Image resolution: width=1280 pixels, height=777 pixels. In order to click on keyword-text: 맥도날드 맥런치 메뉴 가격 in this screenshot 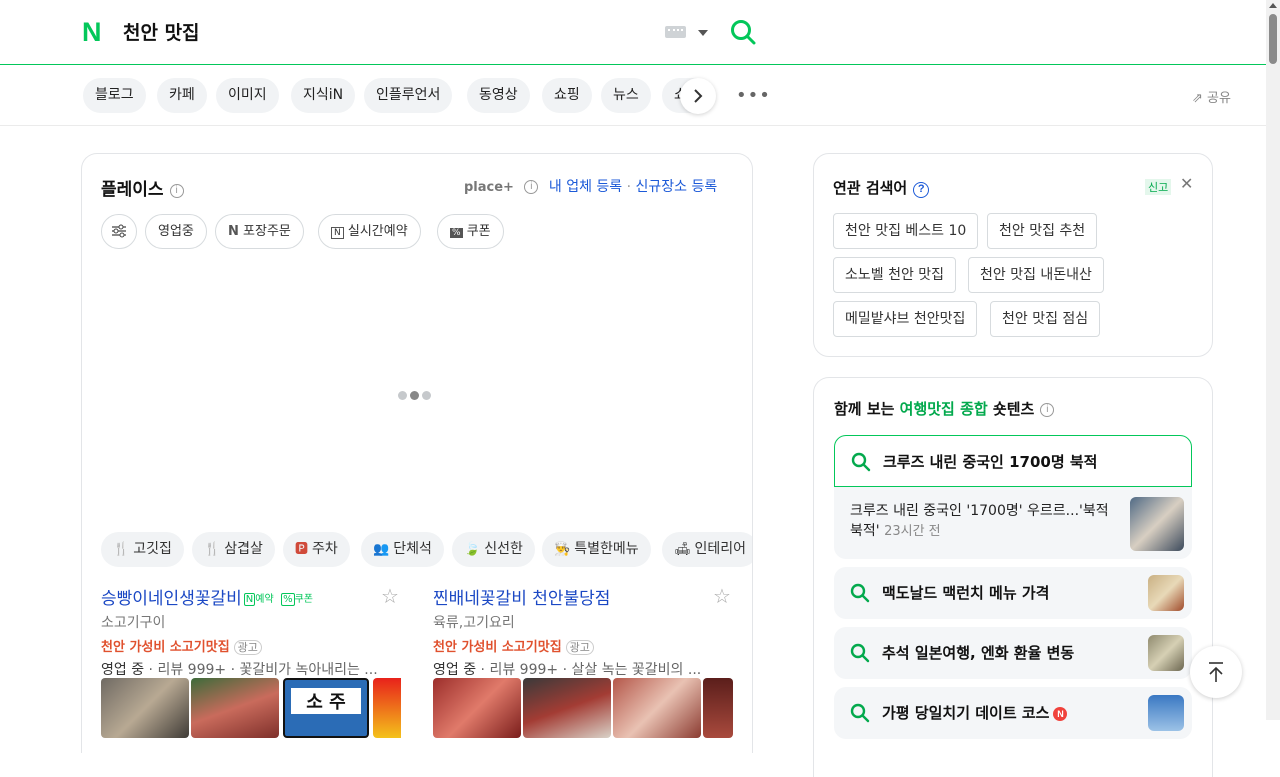, I will do `click(966, 593)`.